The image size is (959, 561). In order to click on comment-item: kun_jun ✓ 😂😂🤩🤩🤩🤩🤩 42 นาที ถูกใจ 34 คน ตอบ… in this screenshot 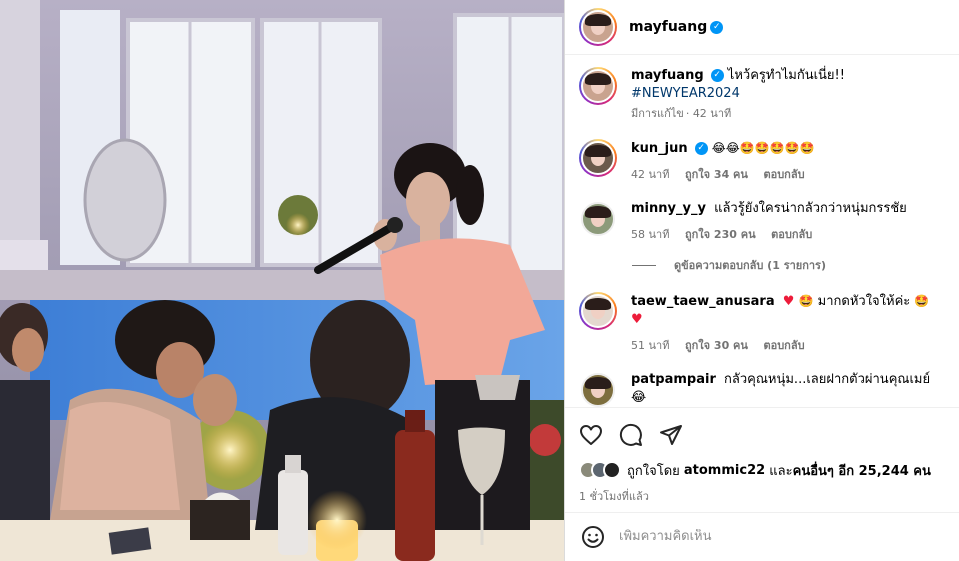, I will do `click(762, 161)`.